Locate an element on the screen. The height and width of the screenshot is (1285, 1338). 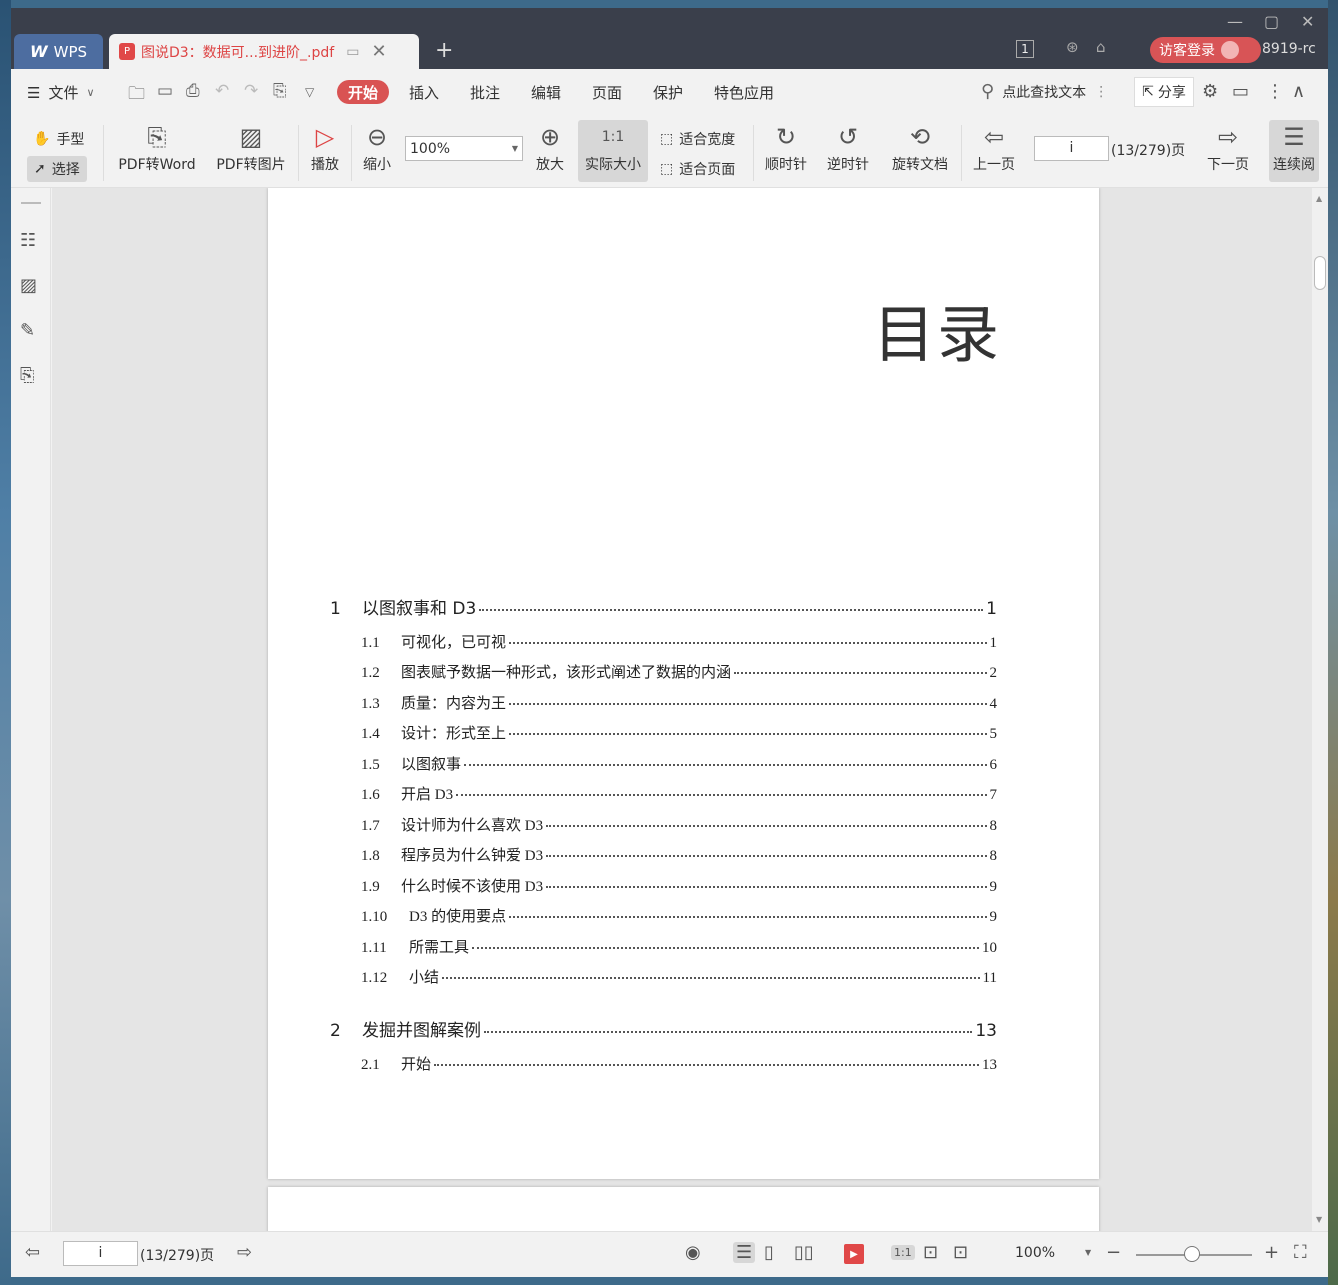
save-icon: ▭ is located at coordinates (165, 91).